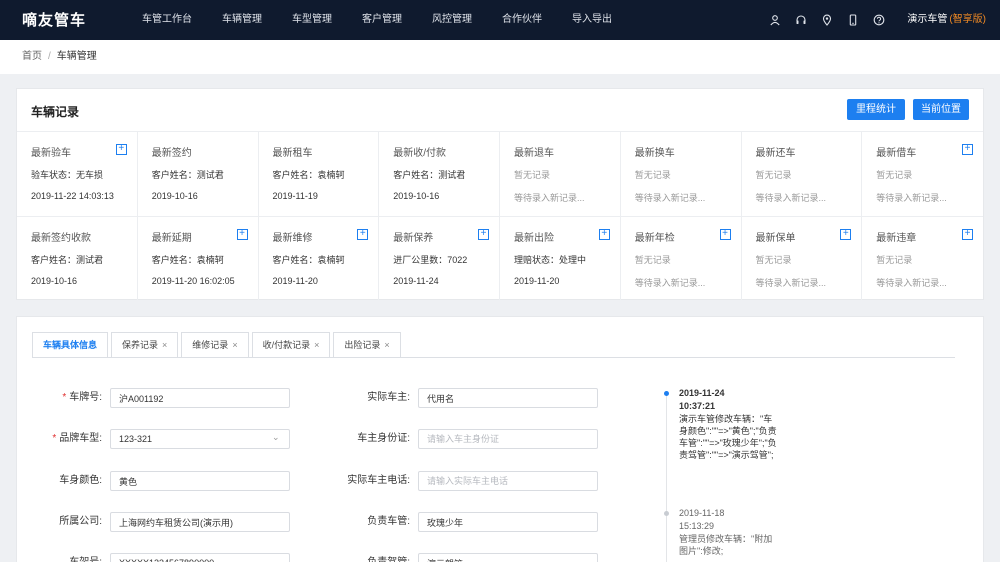 The width and height of the screenshot is (1000, 562). What do you see at coordinates (319, 174) in the screenshot?
I see `record-cell: 最新租车 客户姓名：袁楠轲 2019-11-19` at bounding box center [319, 174].